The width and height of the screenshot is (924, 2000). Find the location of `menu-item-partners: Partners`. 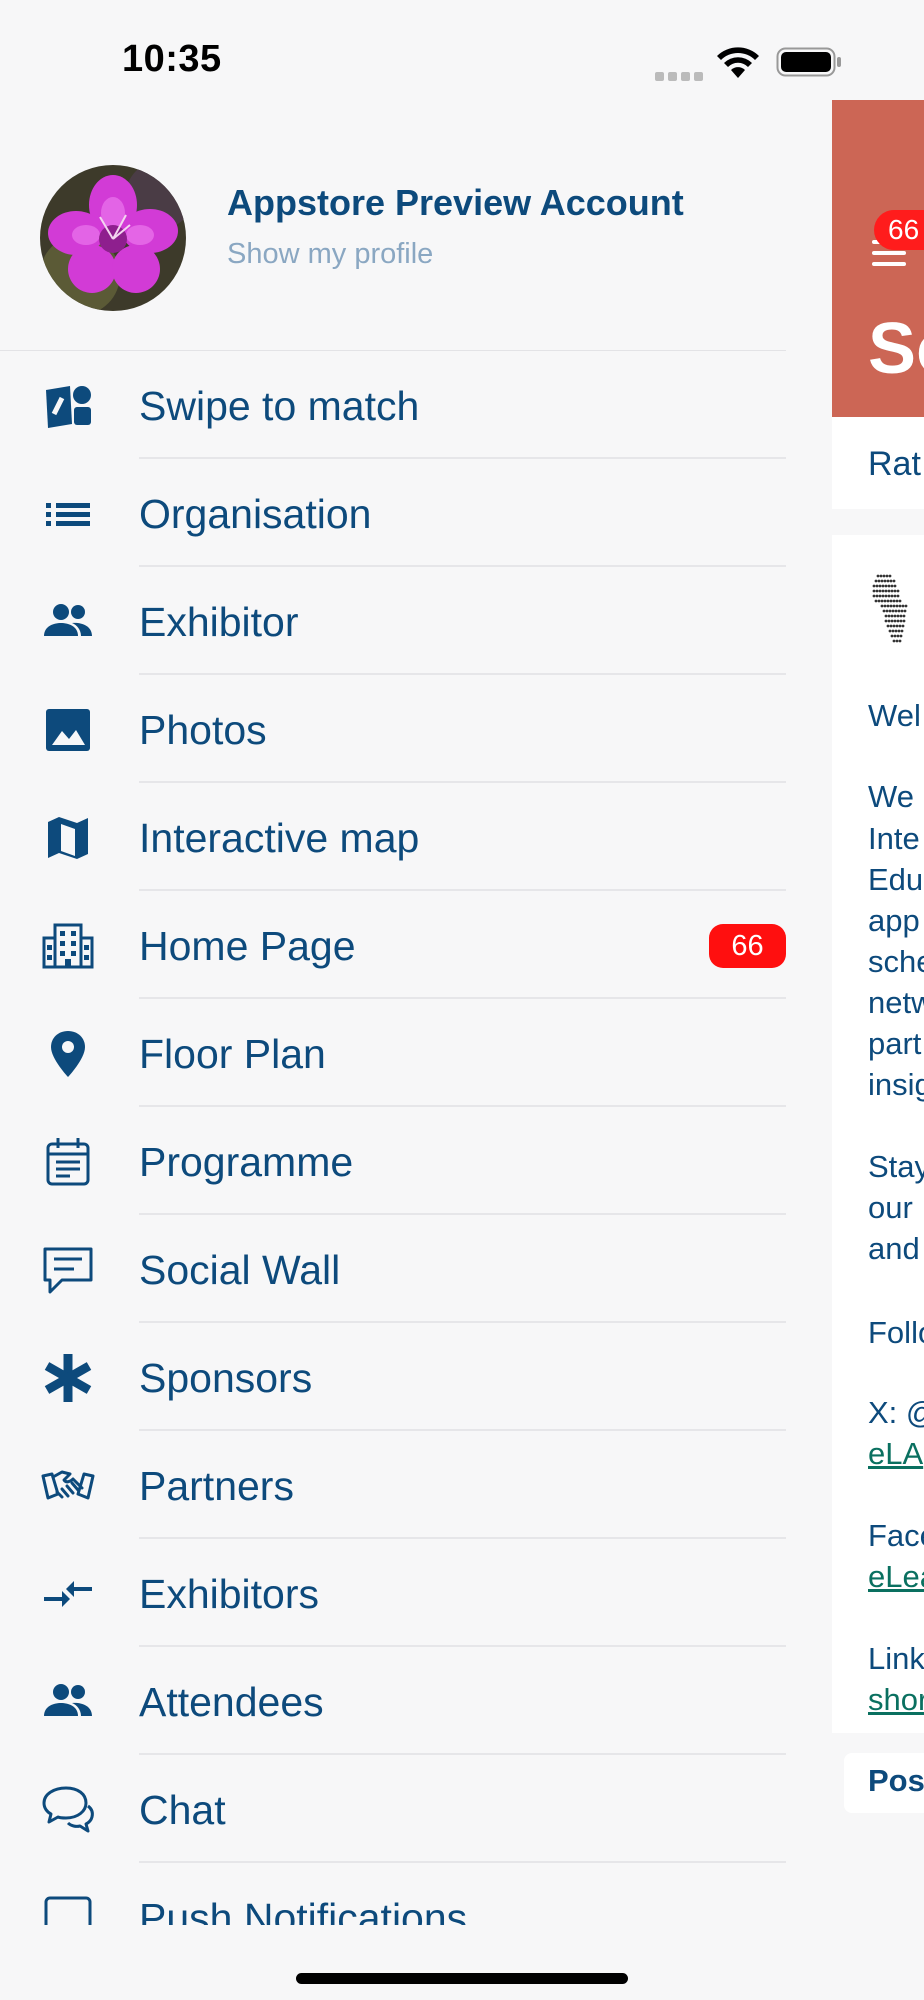

menu-item-partners: Partners is located at coordinates (416, 1485).